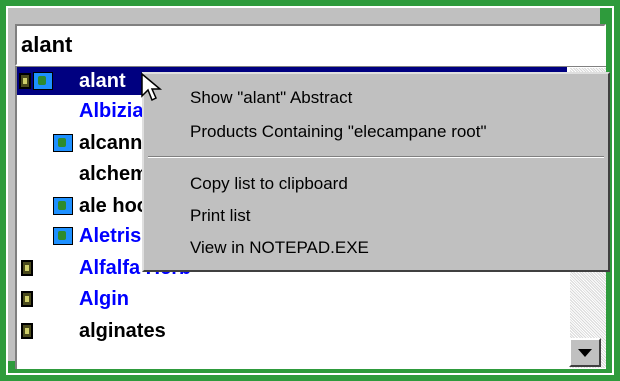 The image size is (620, 381). What do you see at coordinates (376, 157) in the screenshot?
I see `menu-separator` at bounding box center [376, 157].